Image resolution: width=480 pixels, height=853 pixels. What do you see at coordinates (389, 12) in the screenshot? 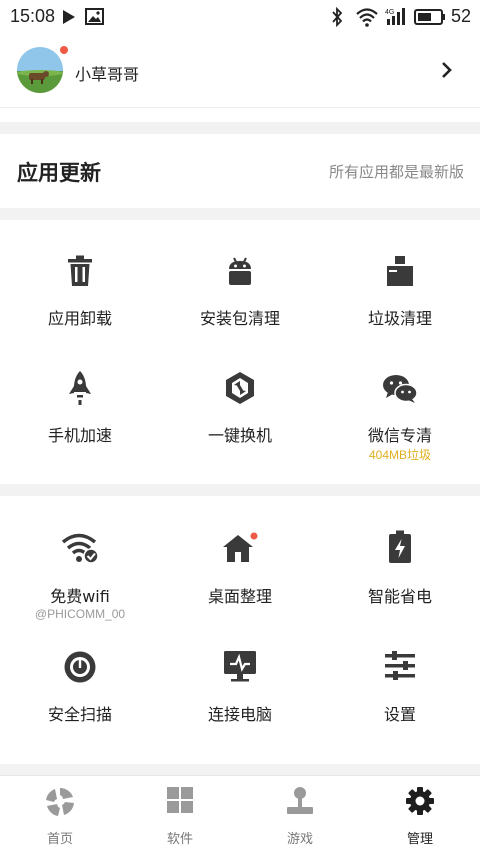
I see `network-type: 4G` at bounding box center [389, 12].